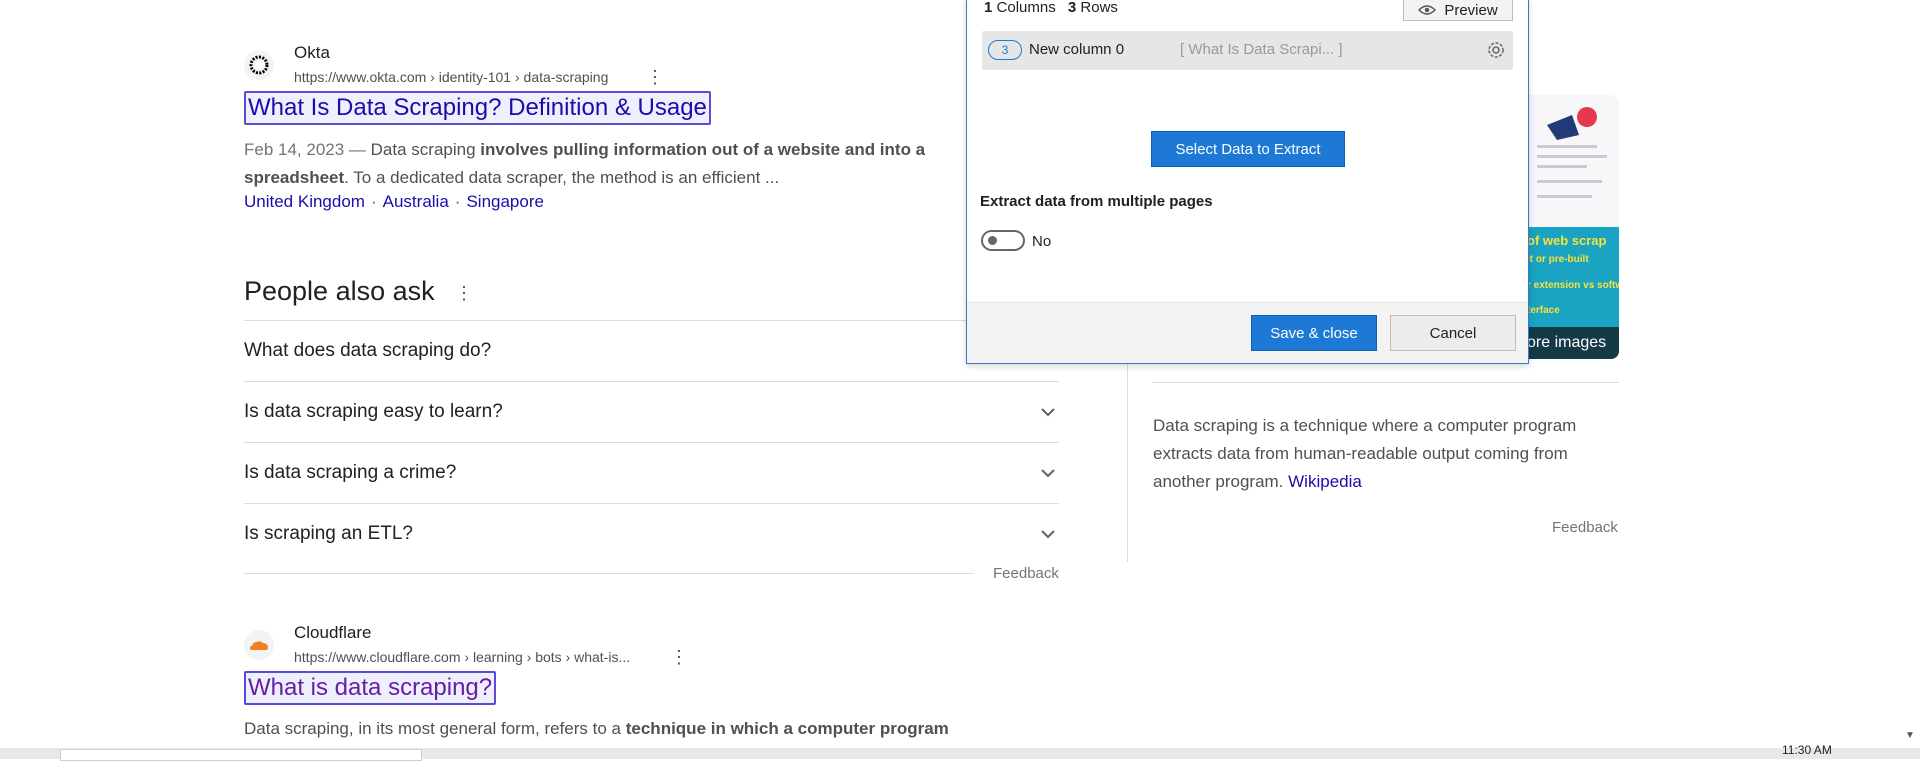  What do you see at coordinates (1573, 285) in the screenshot?
I see `image-text: r extension vs softw` at bounding box center [1573, 285].